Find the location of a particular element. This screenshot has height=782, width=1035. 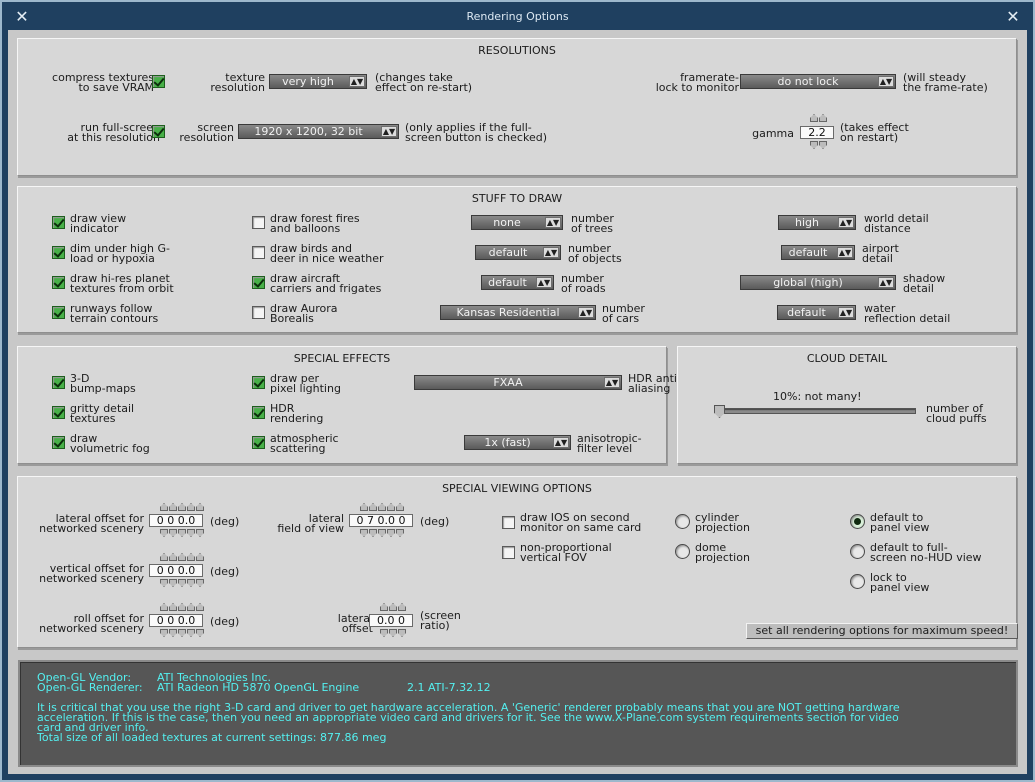

gamma-field: 2.2 is located at coordinates (817, 132).